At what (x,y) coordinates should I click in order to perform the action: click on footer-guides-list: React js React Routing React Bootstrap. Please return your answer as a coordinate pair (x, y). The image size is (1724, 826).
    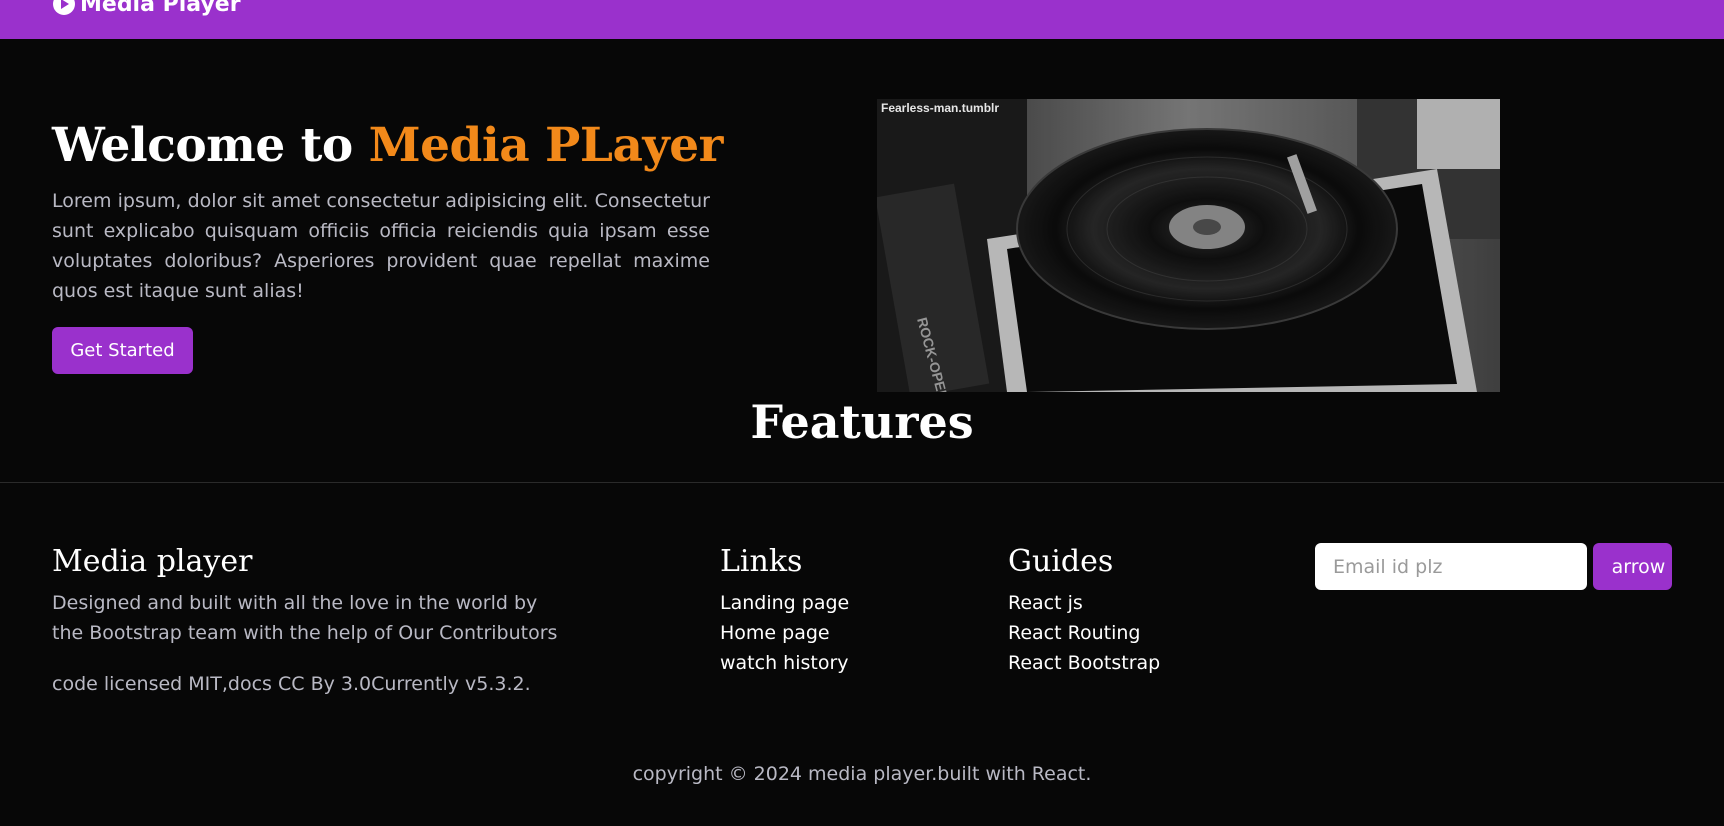
    Looking at the image, I should click on (1084, 633).